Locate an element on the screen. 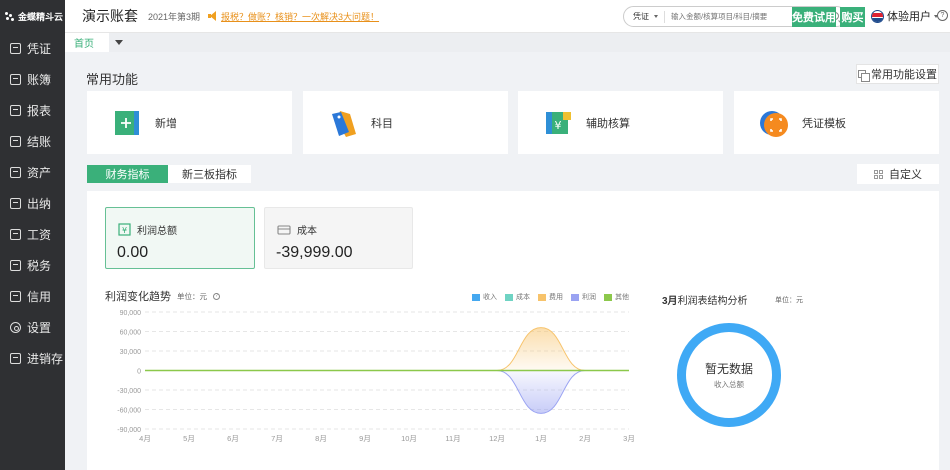 The width and height of the screenshot is (950, 470). y-tick-label: 60,000 is located at coordinates (131, 333).